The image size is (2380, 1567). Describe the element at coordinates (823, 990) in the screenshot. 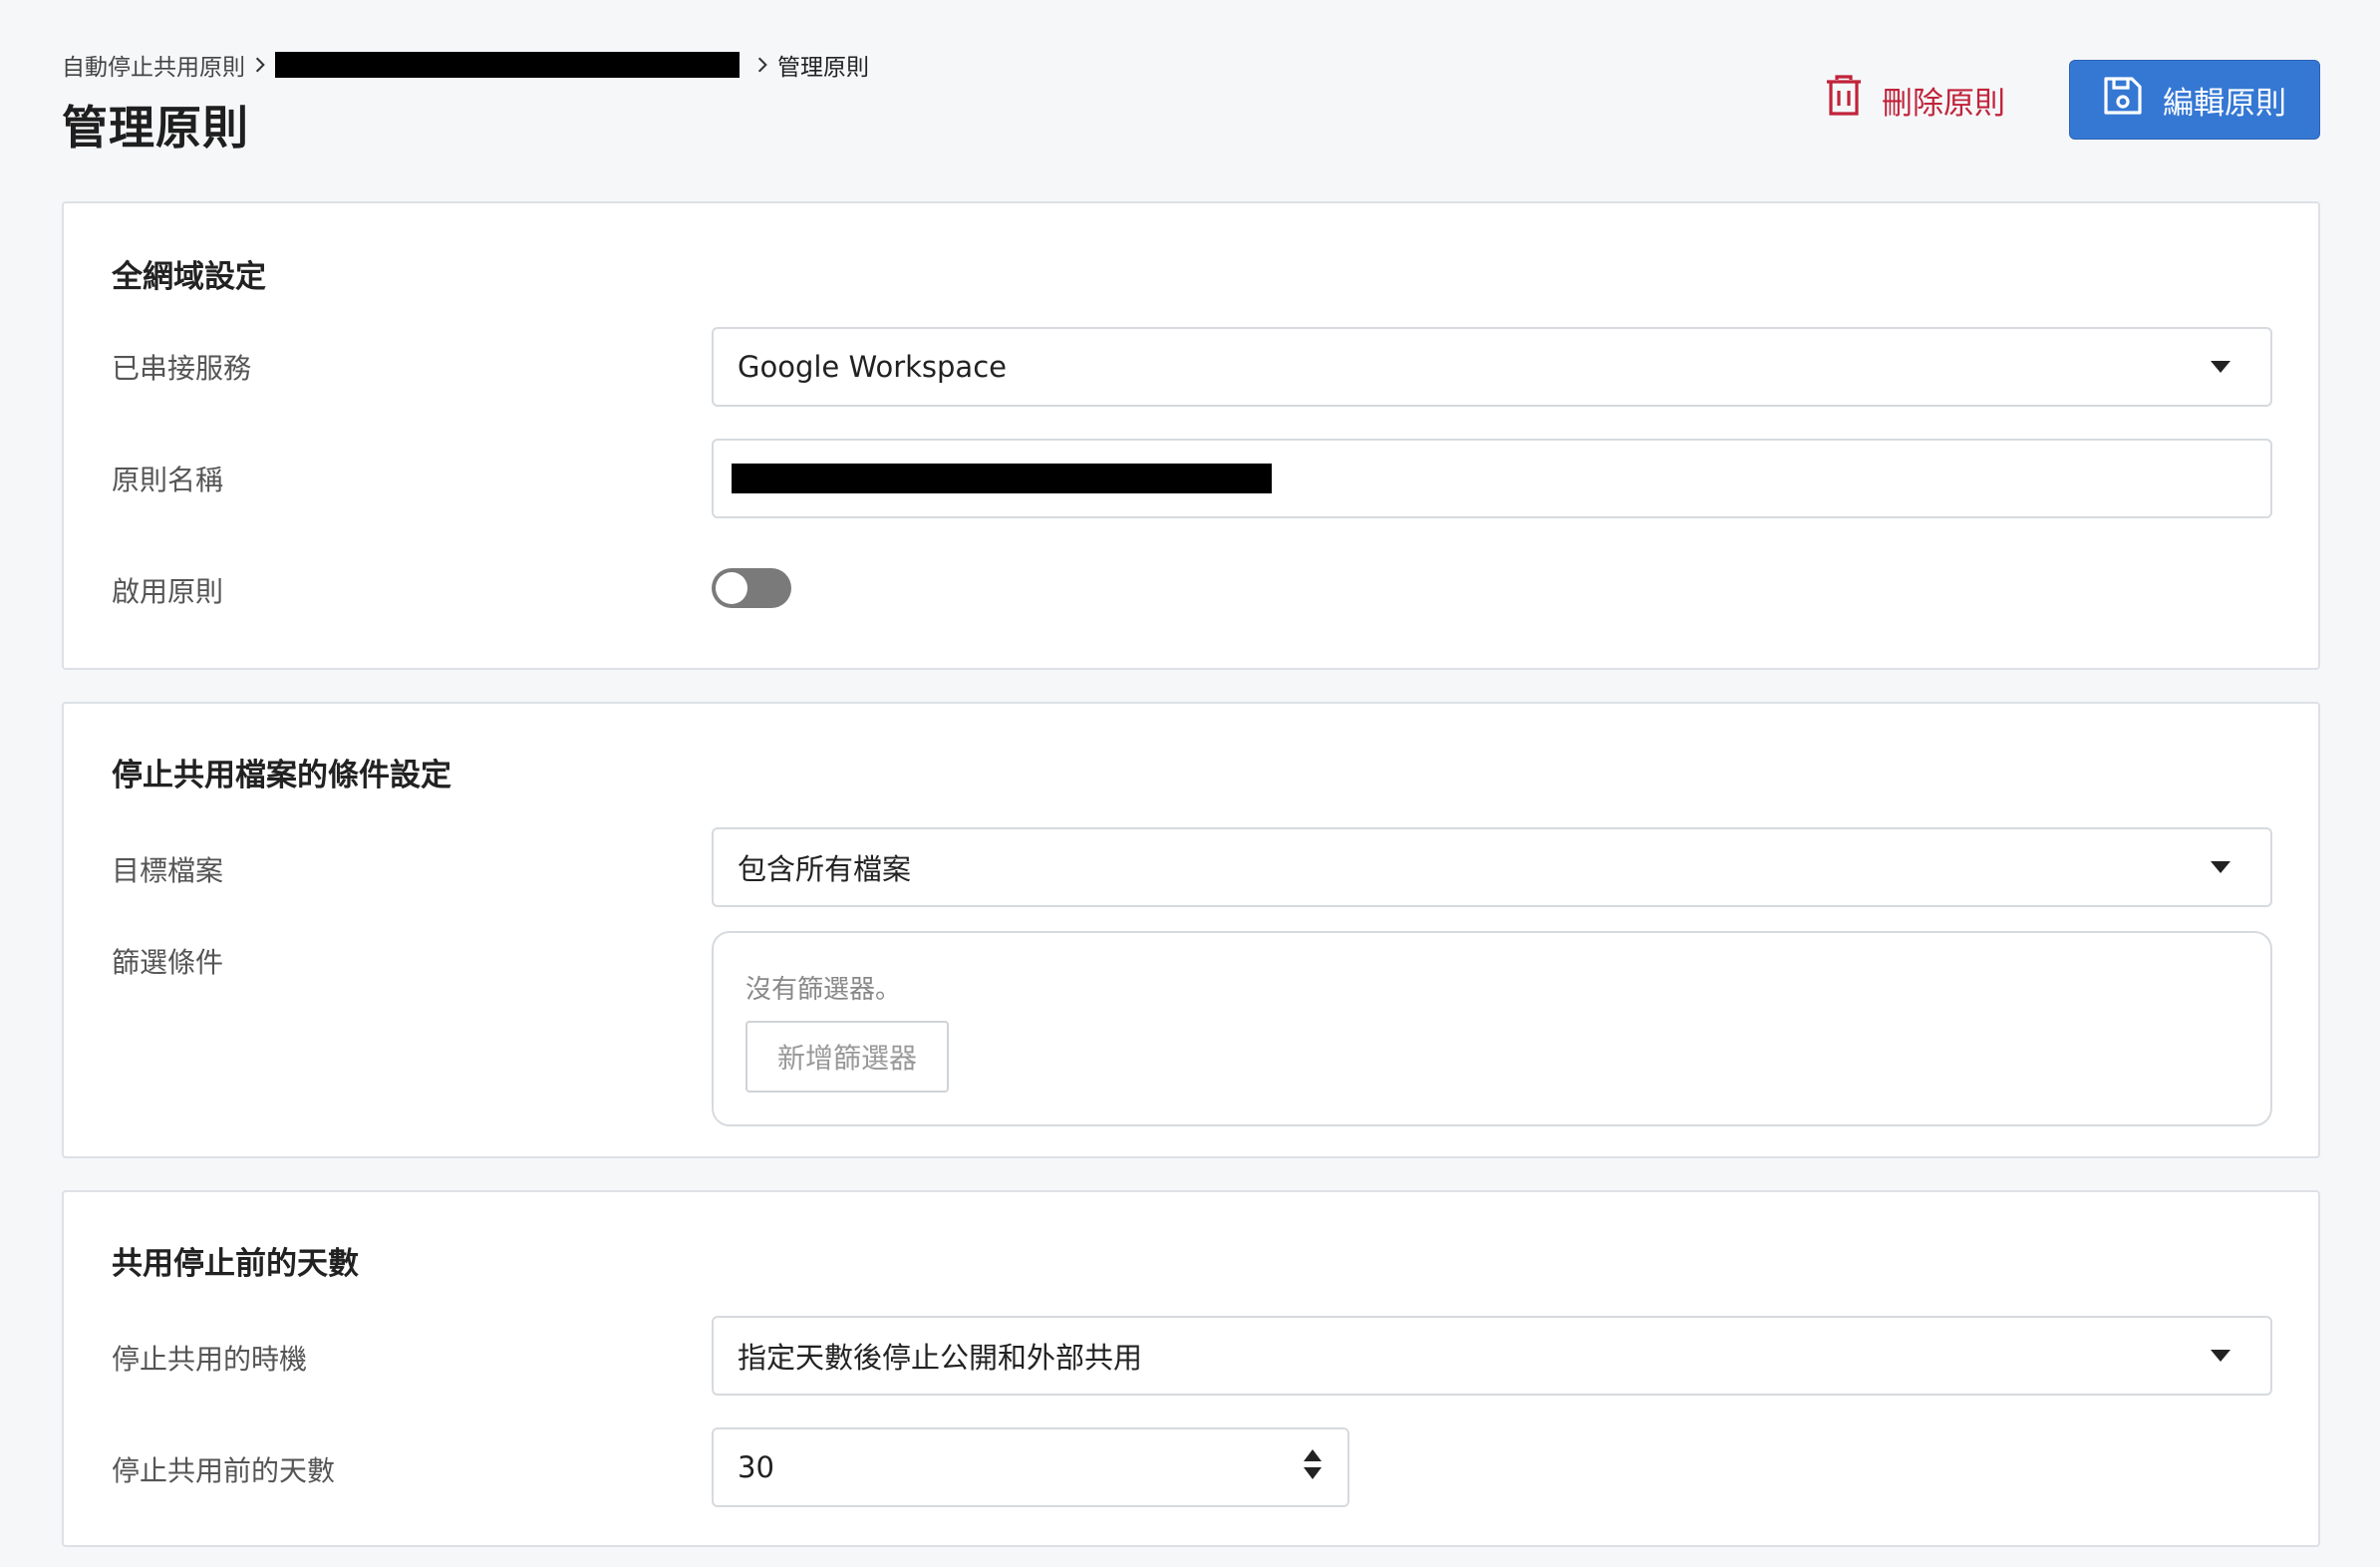

I see `filter-empty-text: 沒有篩選器。` at that location.